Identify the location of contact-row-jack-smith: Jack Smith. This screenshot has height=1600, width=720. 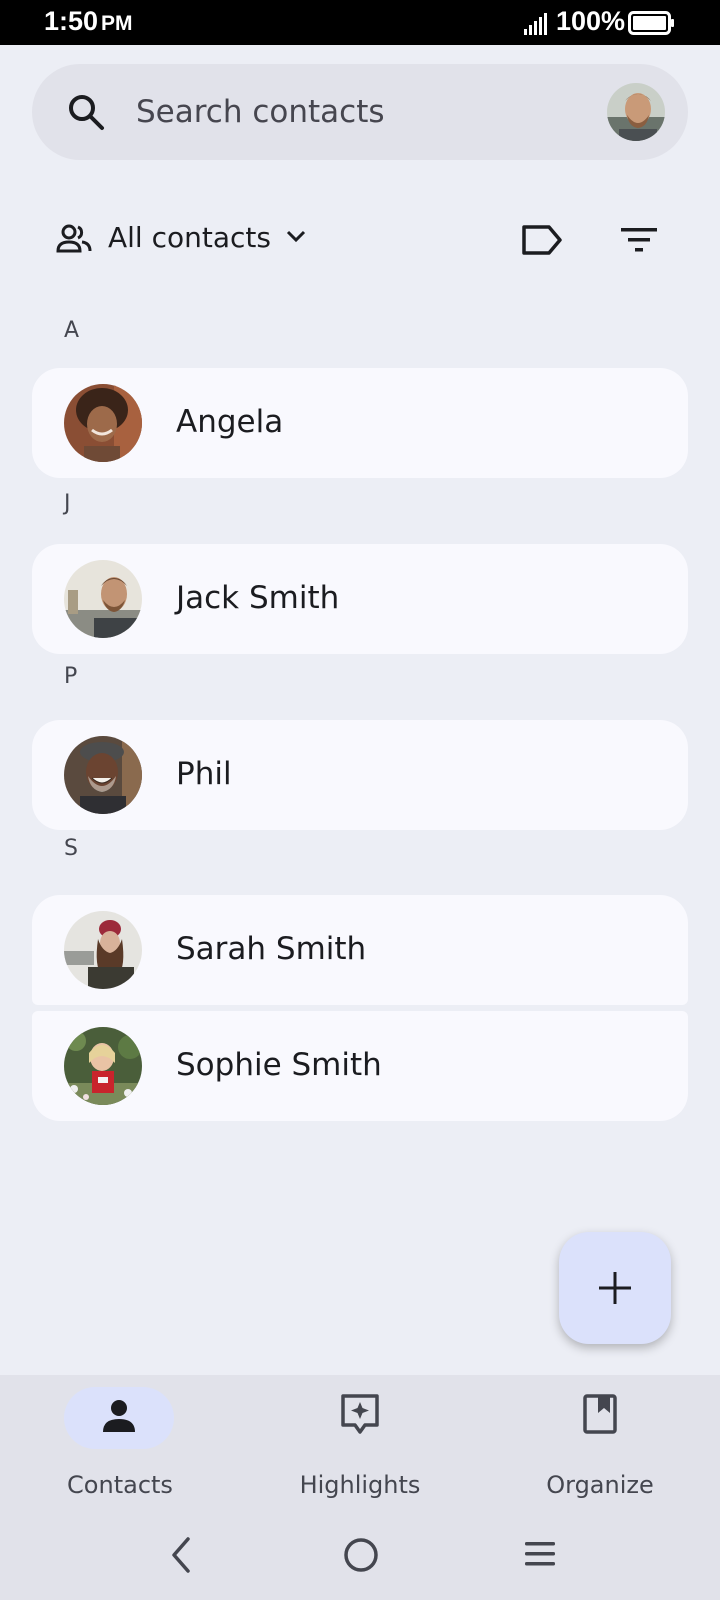
(360, 599).